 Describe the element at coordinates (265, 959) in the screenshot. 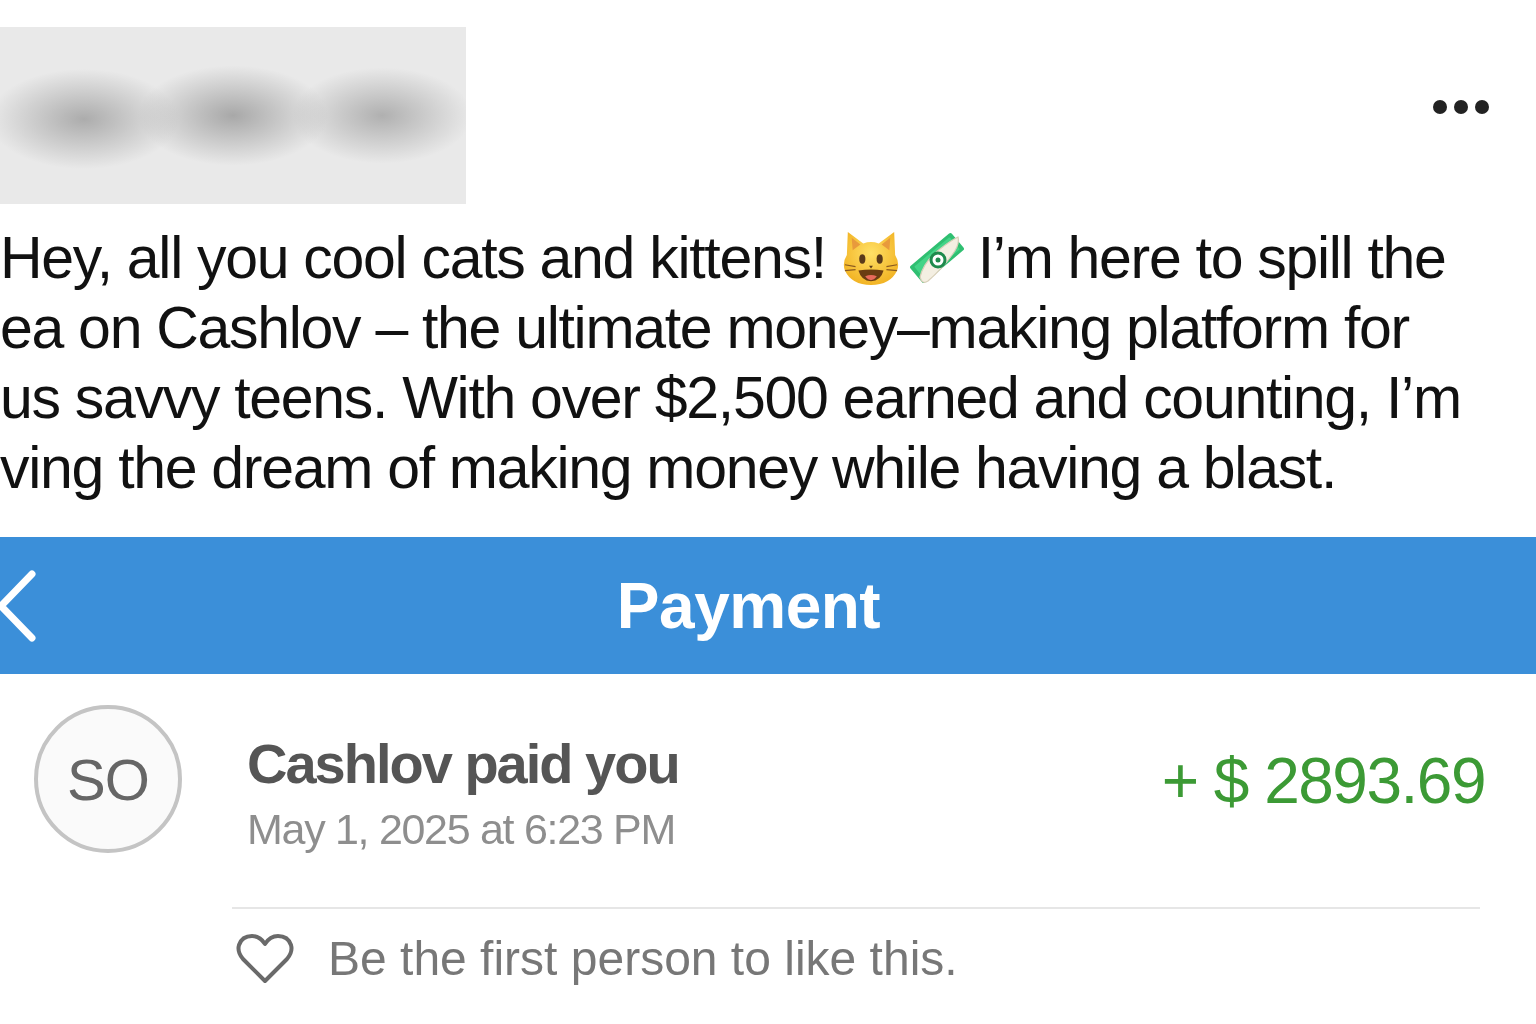

I see `heart-icon` at that location.